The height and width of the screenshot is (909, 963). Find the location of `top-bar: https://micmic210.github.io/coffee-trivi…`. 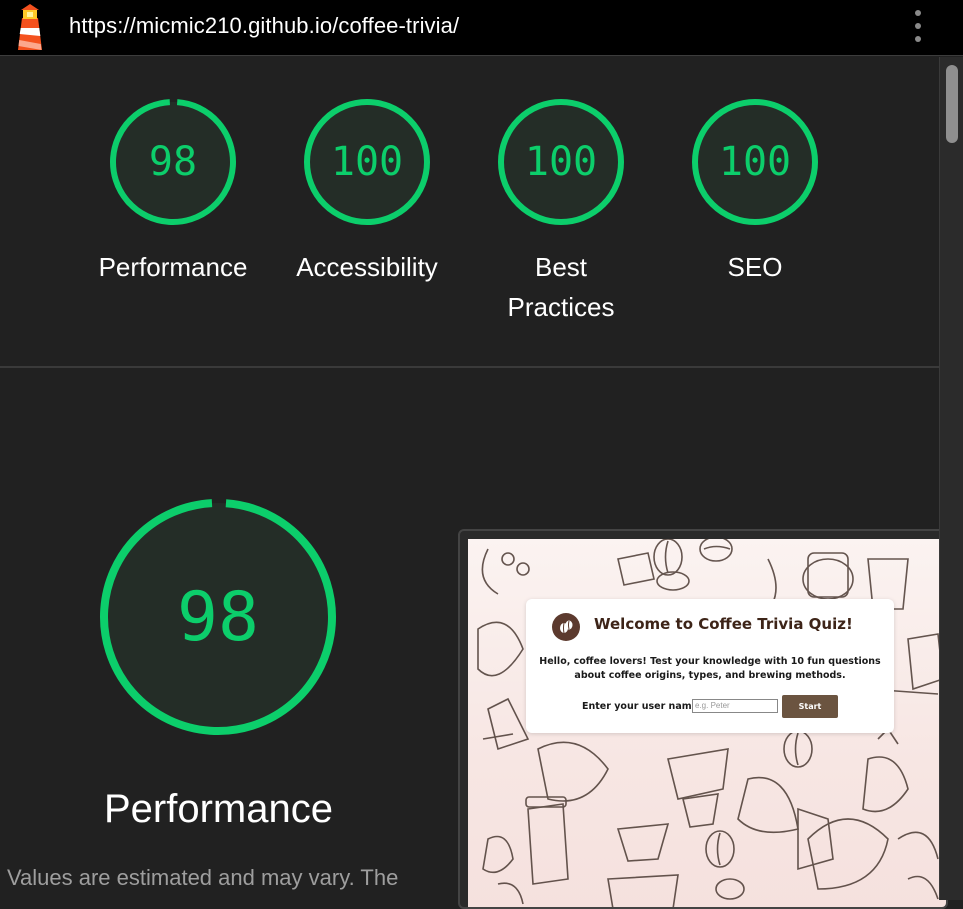

top-bar: https://micmic210.github.io/coffee-trivi… is located at coordinates (481, 28).